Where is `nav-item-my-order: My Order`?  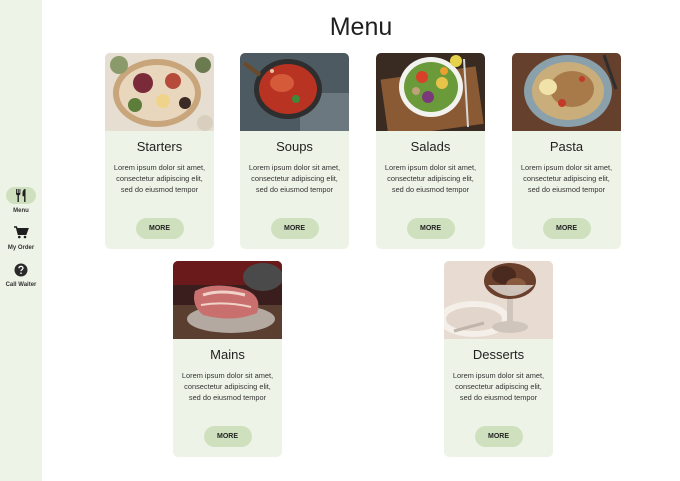
nav-item-my-order: My Order is located at coordinates (21, 237).